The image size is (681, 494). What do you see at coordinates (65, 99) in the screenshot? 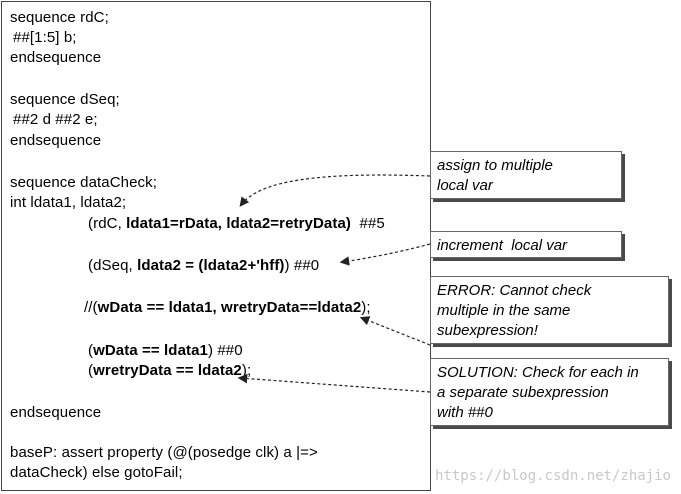
I see `code-line-seq-dseq: sequence dSeq;` at bounding box center [65, 99].